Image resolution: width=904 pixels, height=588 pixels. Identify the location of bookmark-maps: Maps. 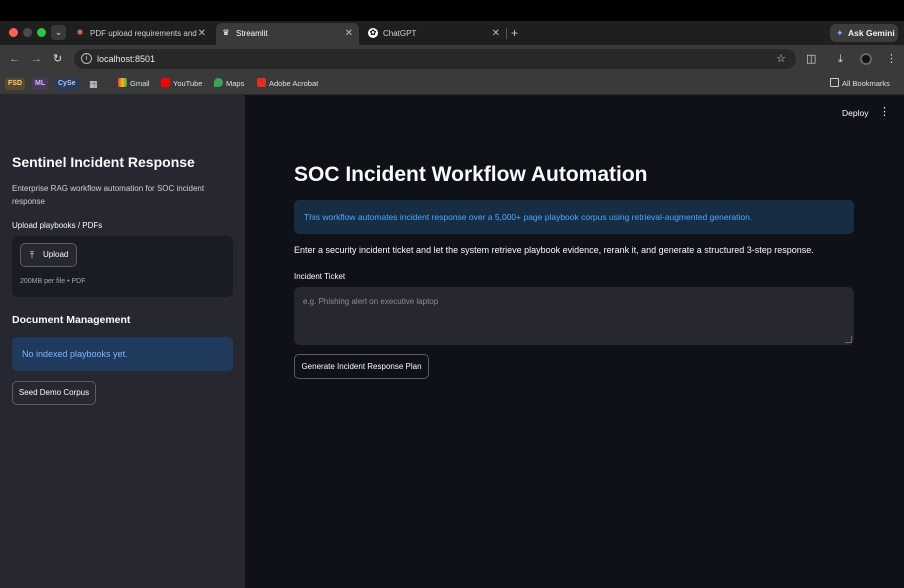
(229, 84).